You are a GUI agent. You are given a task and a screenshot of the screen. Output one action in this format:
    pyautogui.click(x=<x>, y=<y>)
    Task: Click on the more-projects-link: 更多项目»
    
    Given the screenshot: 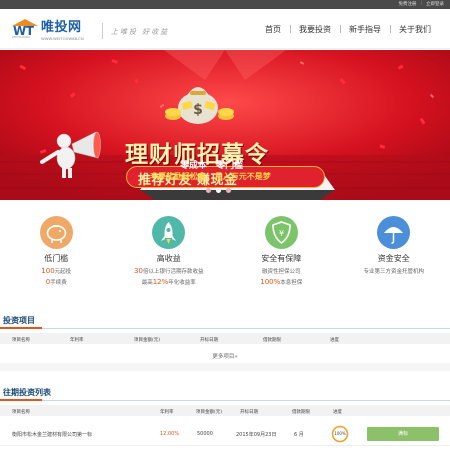 What is the action you would take?
    pyautogui.click(x=224, y=357)
    